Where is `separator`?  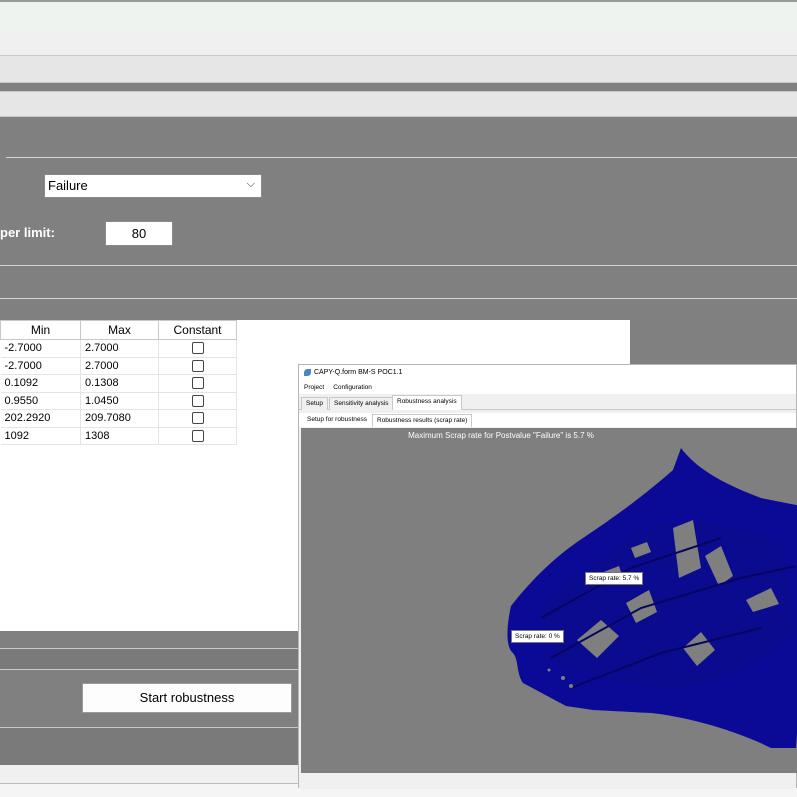
separator is located at coordinates (398, 87).